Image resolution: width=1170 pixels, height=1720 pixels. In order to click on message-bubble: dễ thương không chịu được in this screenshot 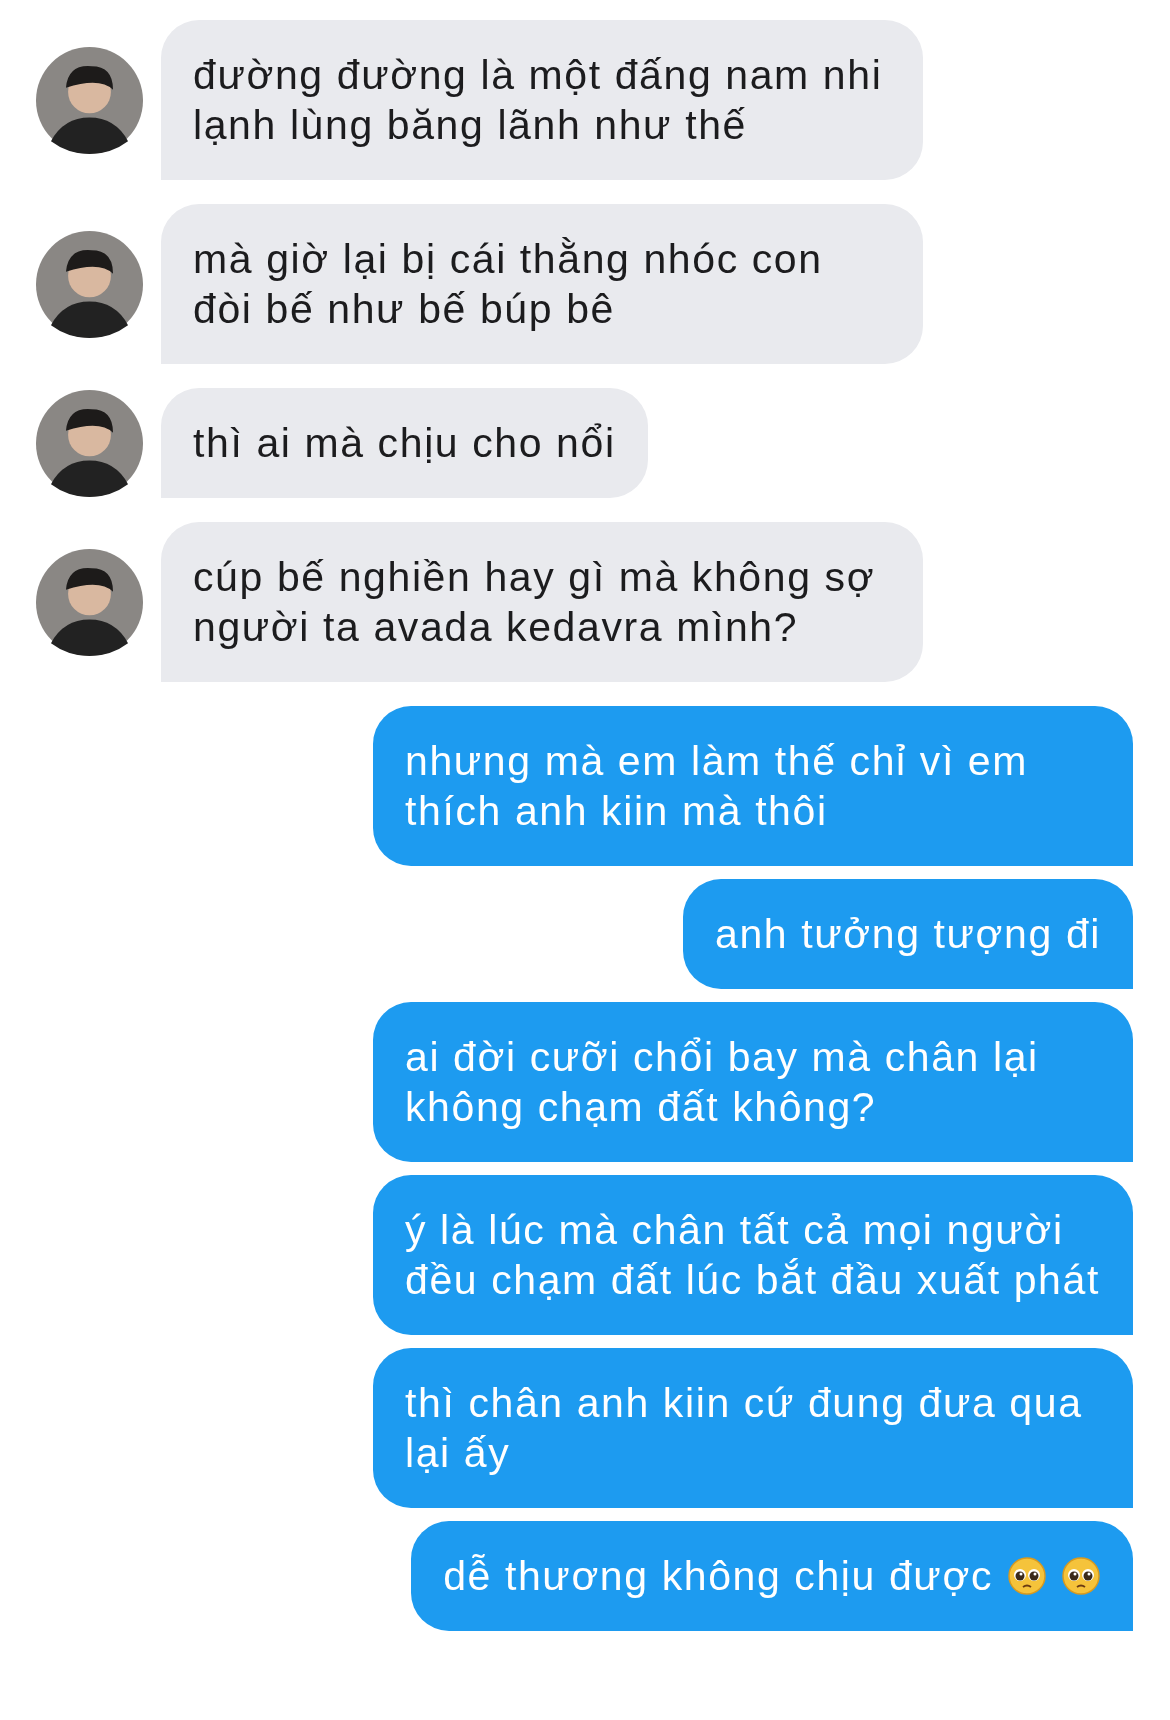, I will do `click(772, 1576)`.